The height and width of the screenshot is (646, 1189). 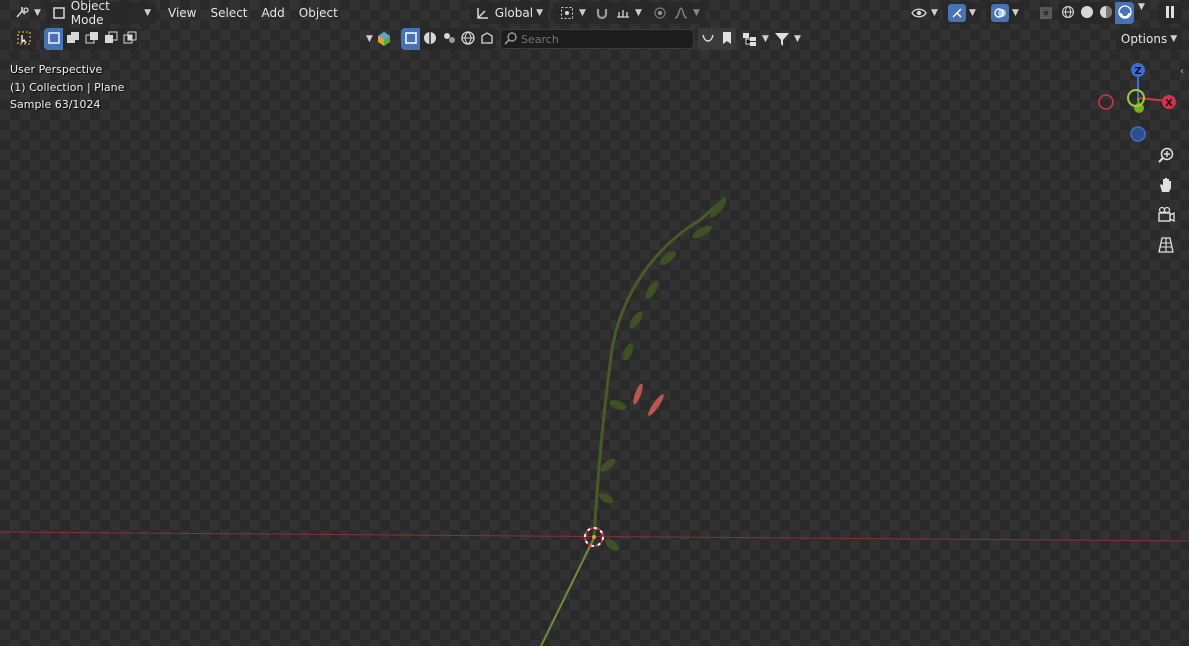 I want to click on wireframe-icon, so click(x=1068, y=13).